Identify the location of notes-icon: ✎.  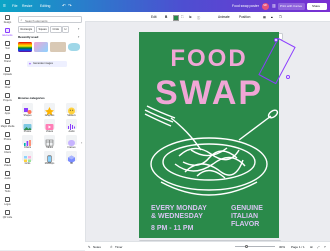
(89, 247).